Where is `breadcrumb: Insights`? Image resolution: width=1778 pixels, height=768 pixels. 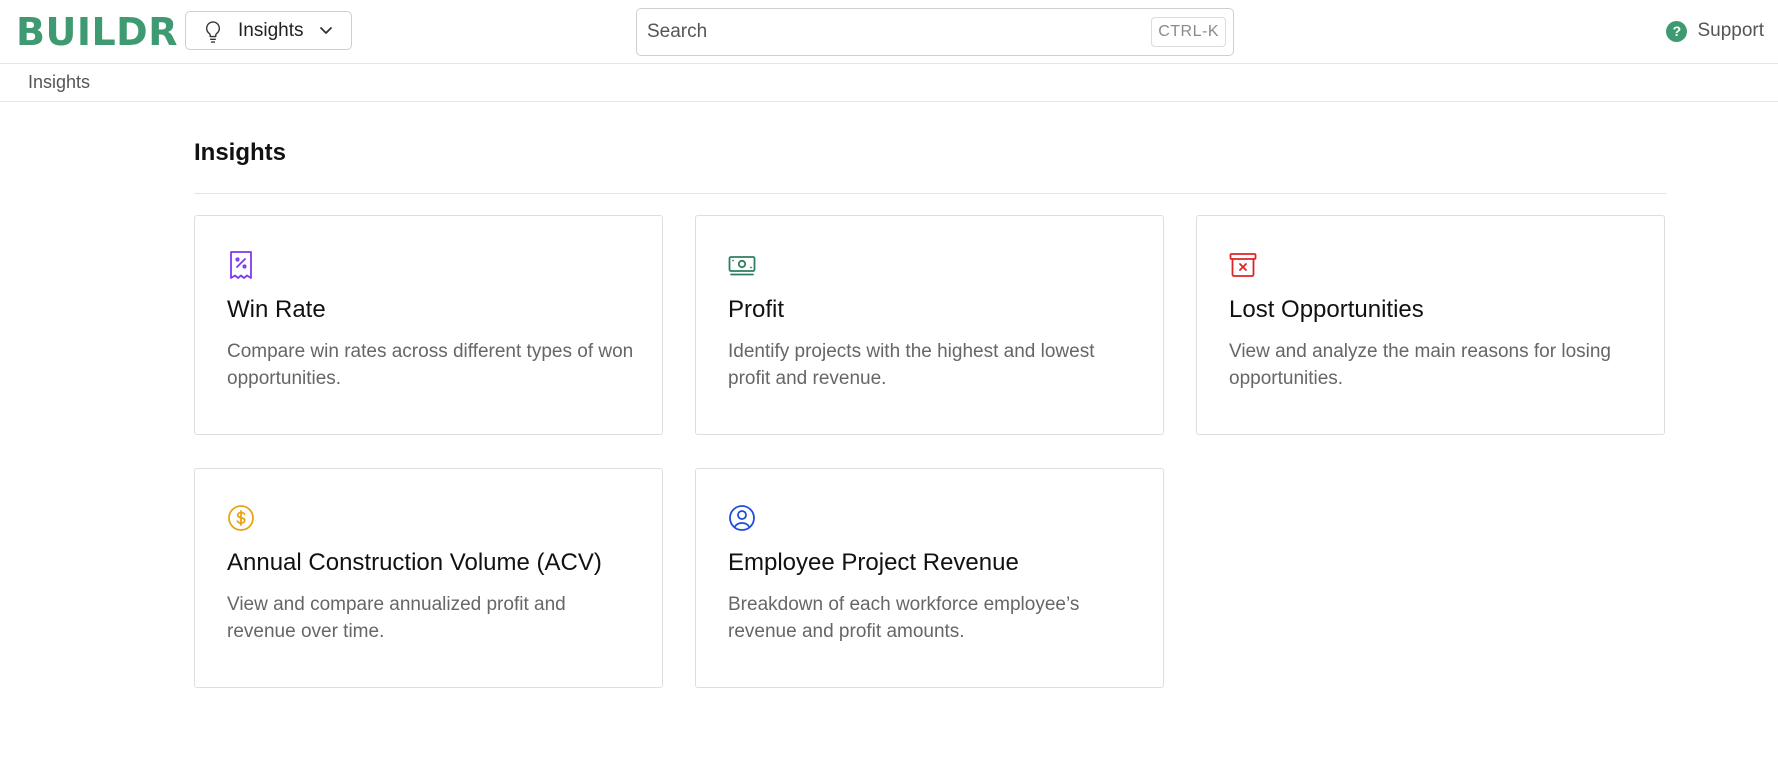 breadcrumb: Insights is located at coordinates (889, 83).